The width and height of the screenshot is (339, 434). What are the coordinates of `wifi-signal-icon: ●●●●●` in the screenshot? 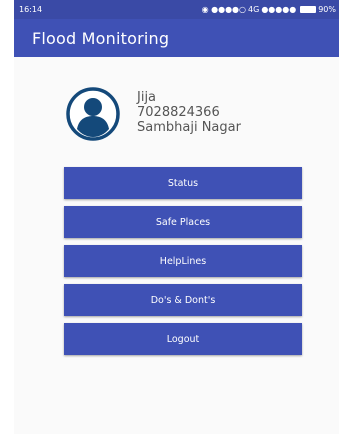 It's located at (279, 9).